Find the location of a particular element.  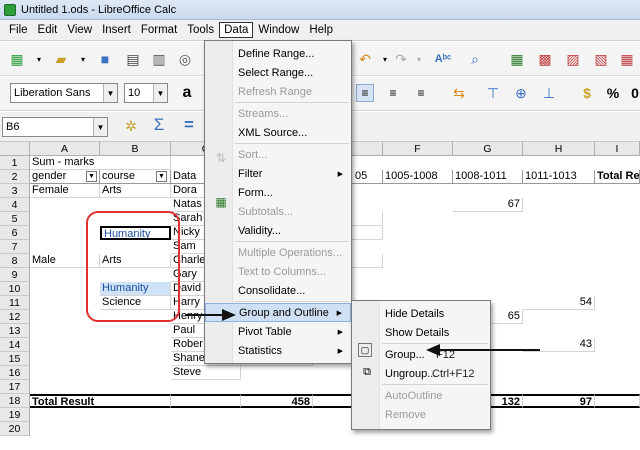

row-header: 9 is located at coordinates (15, 275).